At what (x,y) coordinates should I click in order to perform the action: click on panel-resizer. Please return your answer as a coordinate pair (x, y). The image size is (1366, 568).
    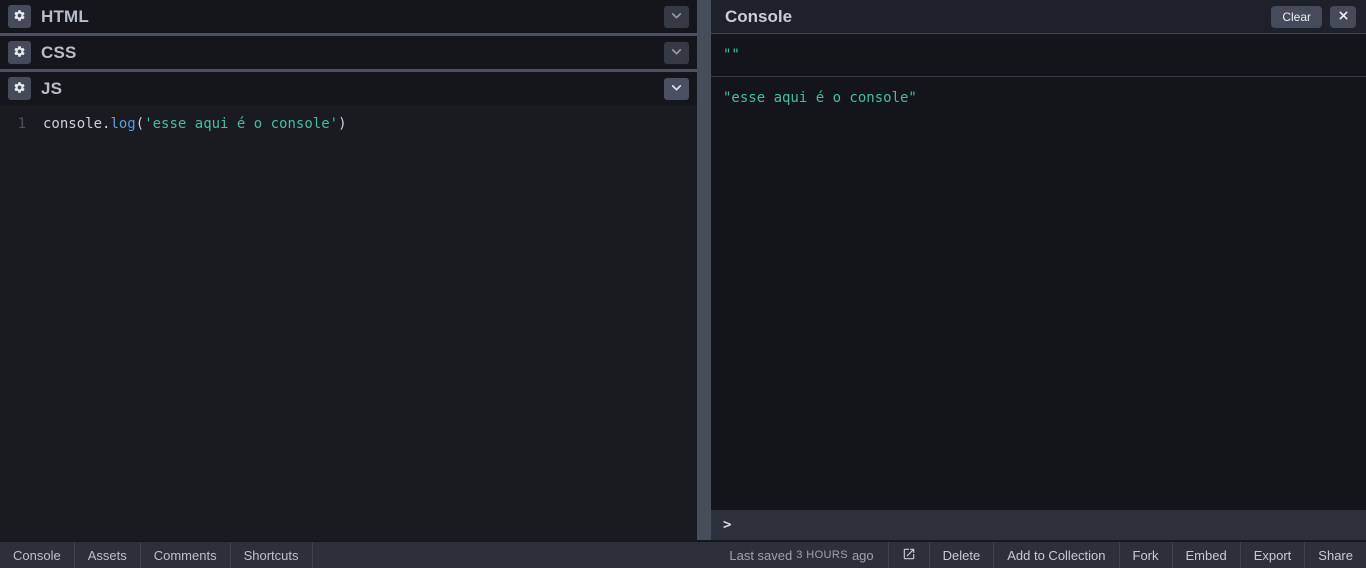
    Looking at the image, I should click on (704, 270).